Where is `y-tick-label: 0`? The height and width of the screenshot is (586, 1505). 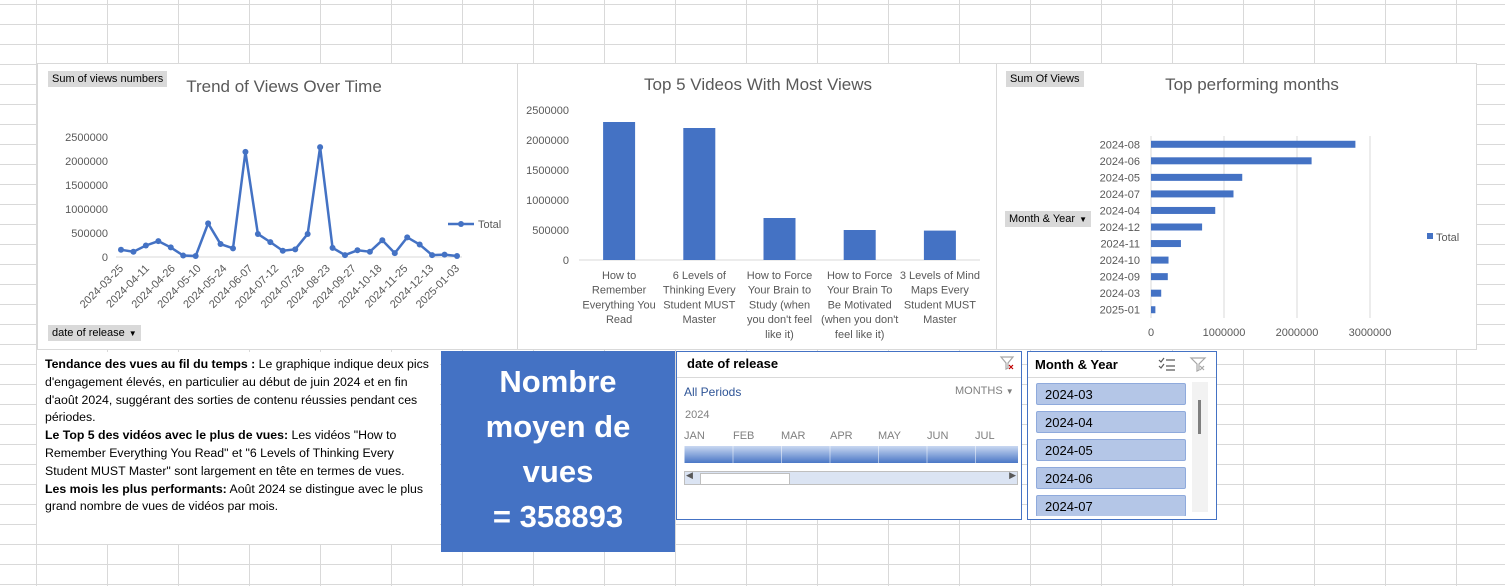
y-tick-label: 0 is located at coordinates (105, 258).